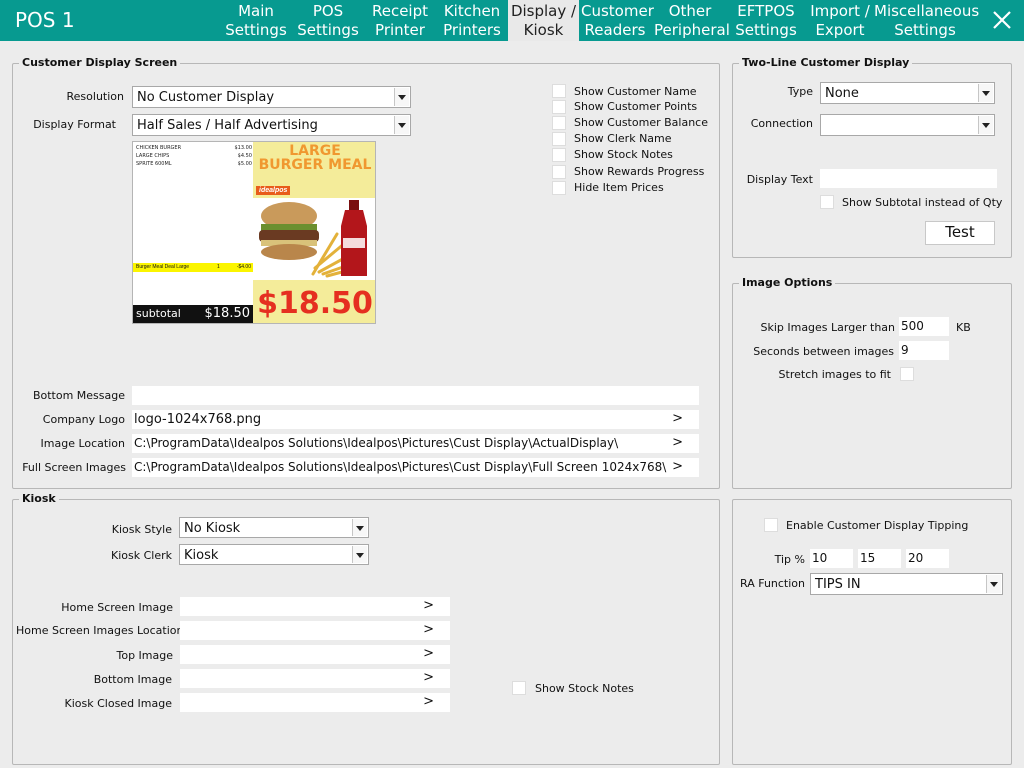 The width and height of the screenshot is (1024, 768). What do you see at coordinates (400, 11) in the screenshot?
I see `tab-label-line1: Receipt` at bounding box center [400, 11].